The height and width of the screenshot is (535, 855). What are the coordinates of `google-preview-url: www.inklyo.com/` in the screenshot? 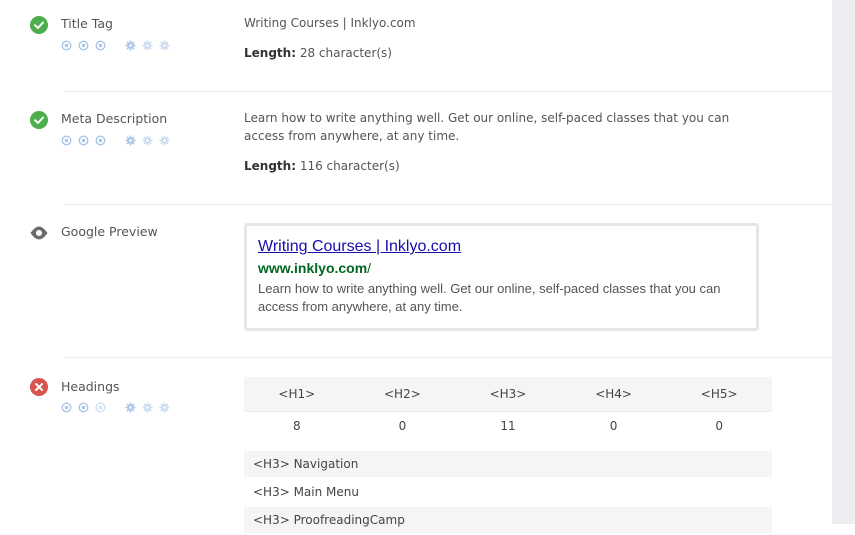 It's located at (314, 268).